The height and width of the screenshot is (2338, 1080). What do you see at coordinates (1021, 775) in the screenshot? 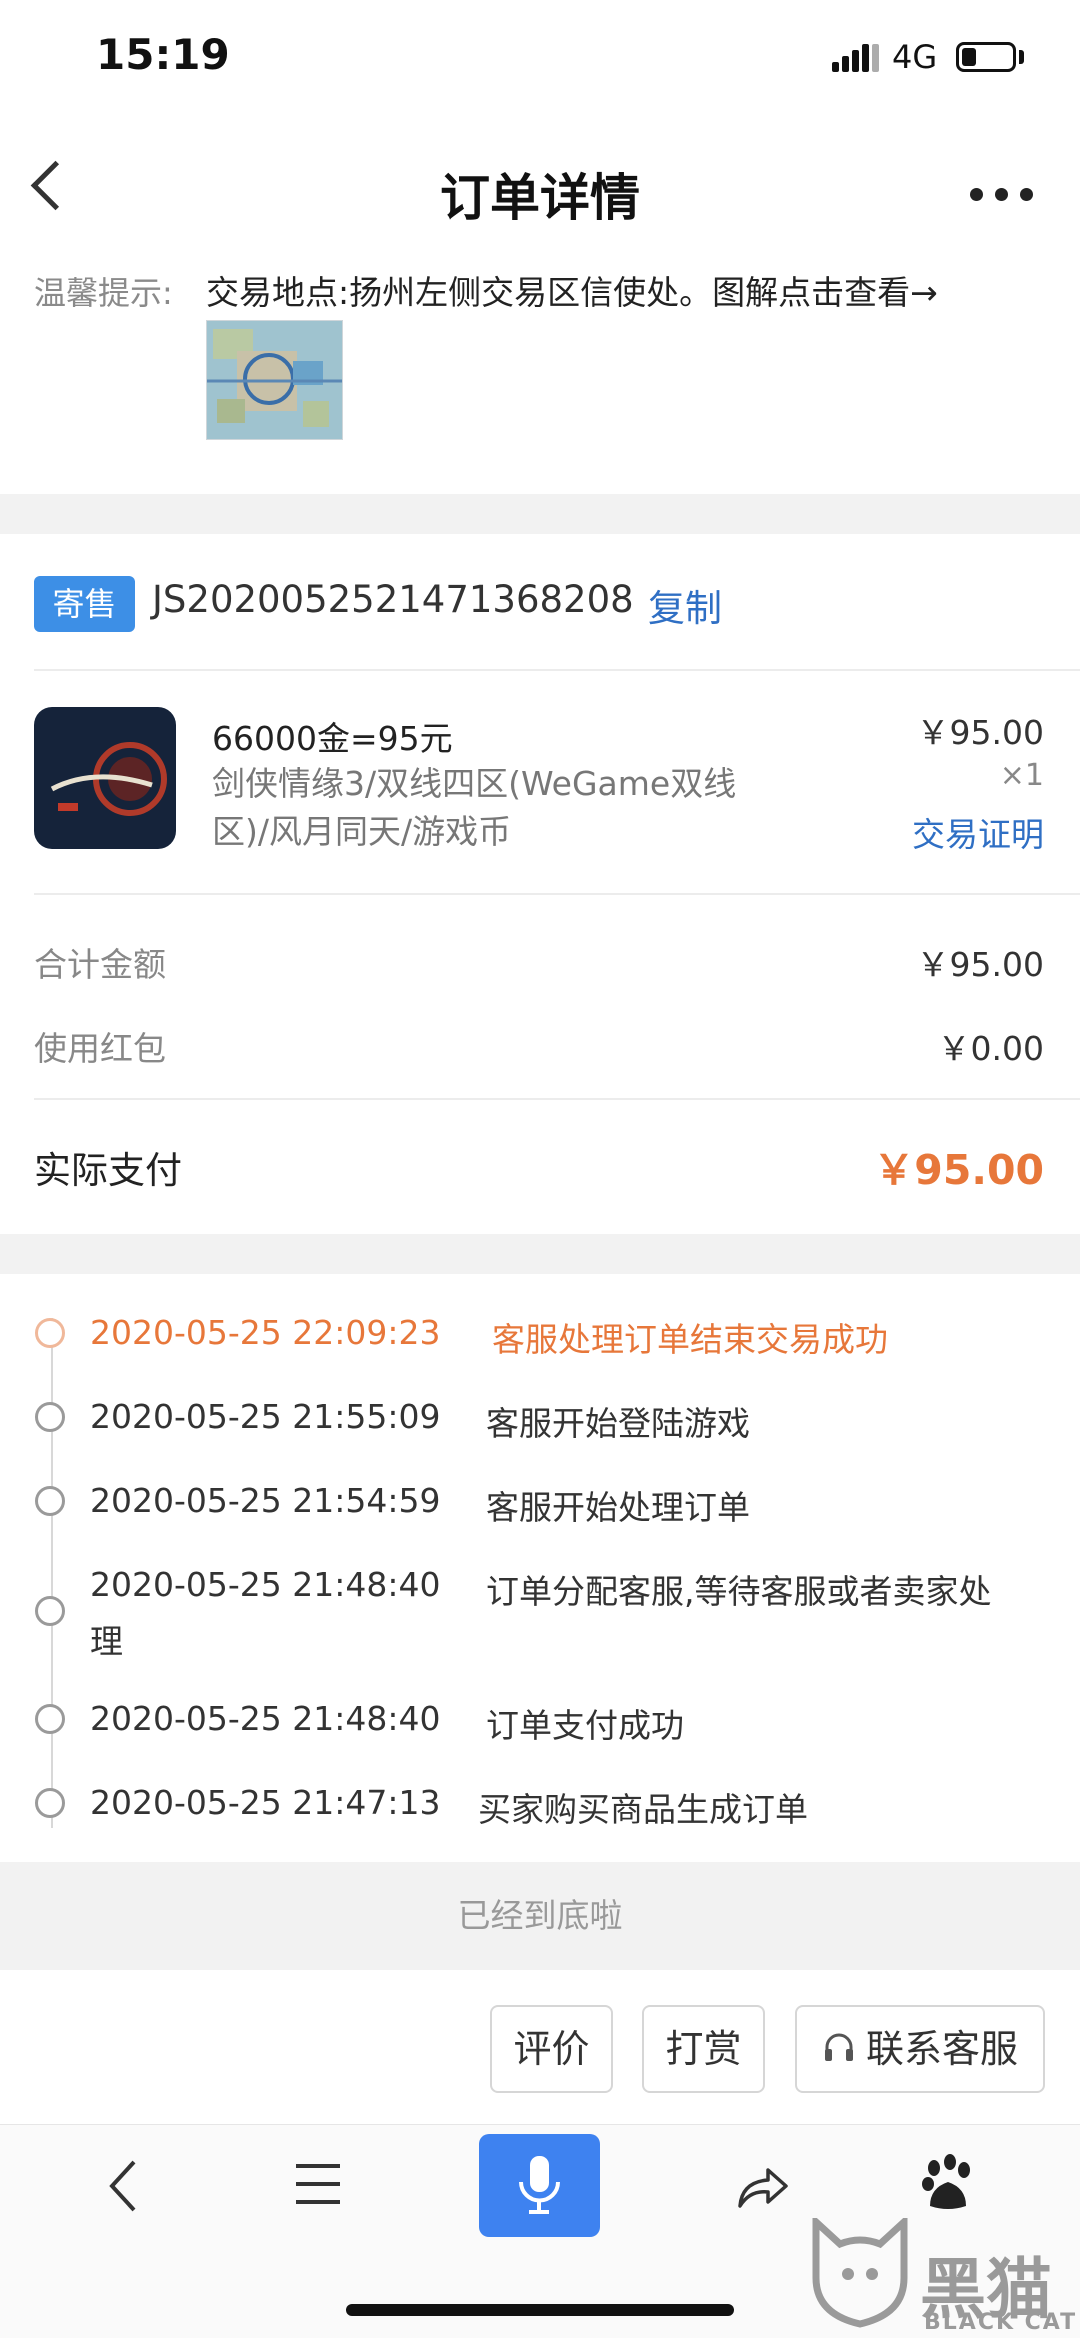
I see `item-quantity: ×1` at bounding box center [1021, 775].